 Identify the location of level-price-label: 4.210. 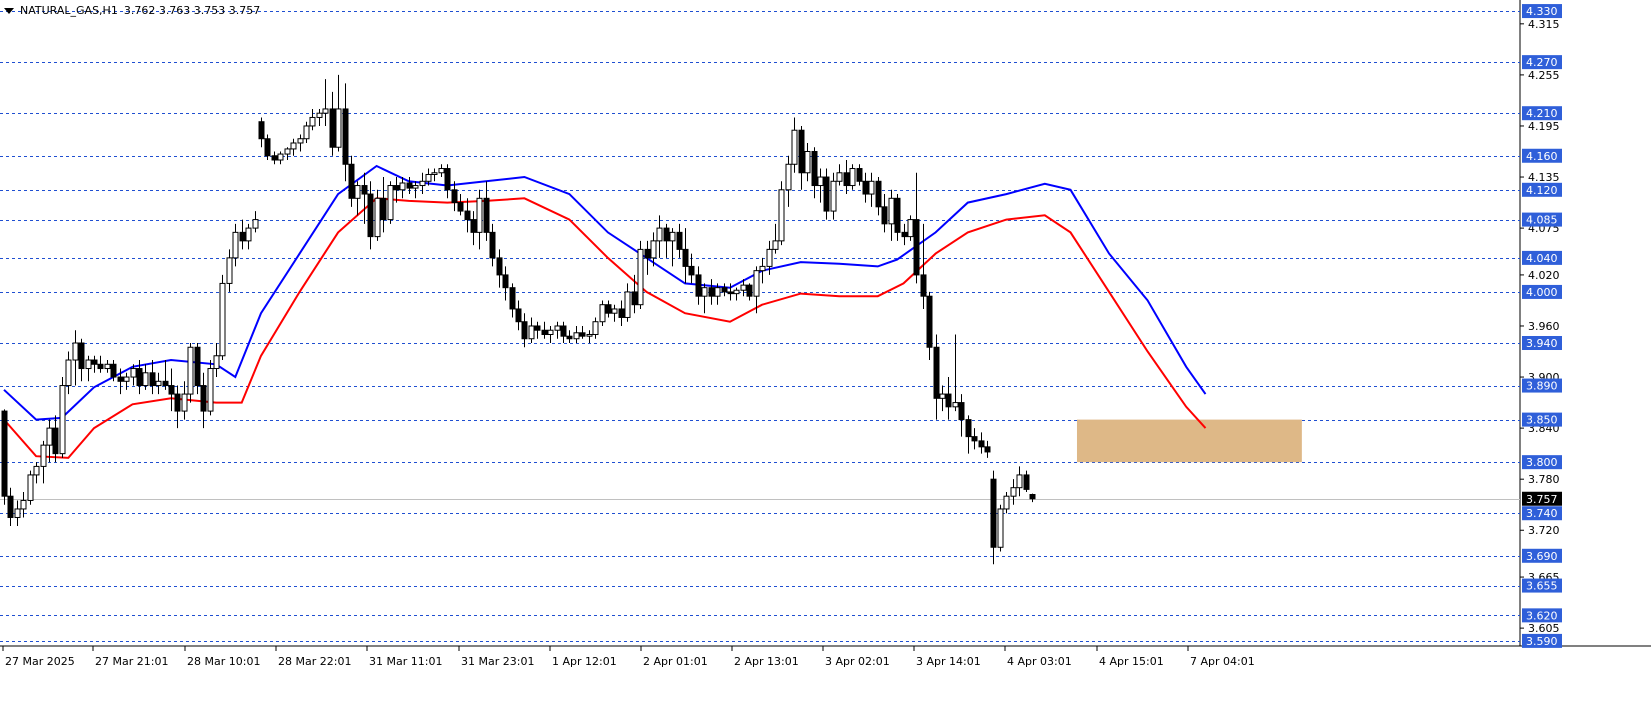
(1542, 113).